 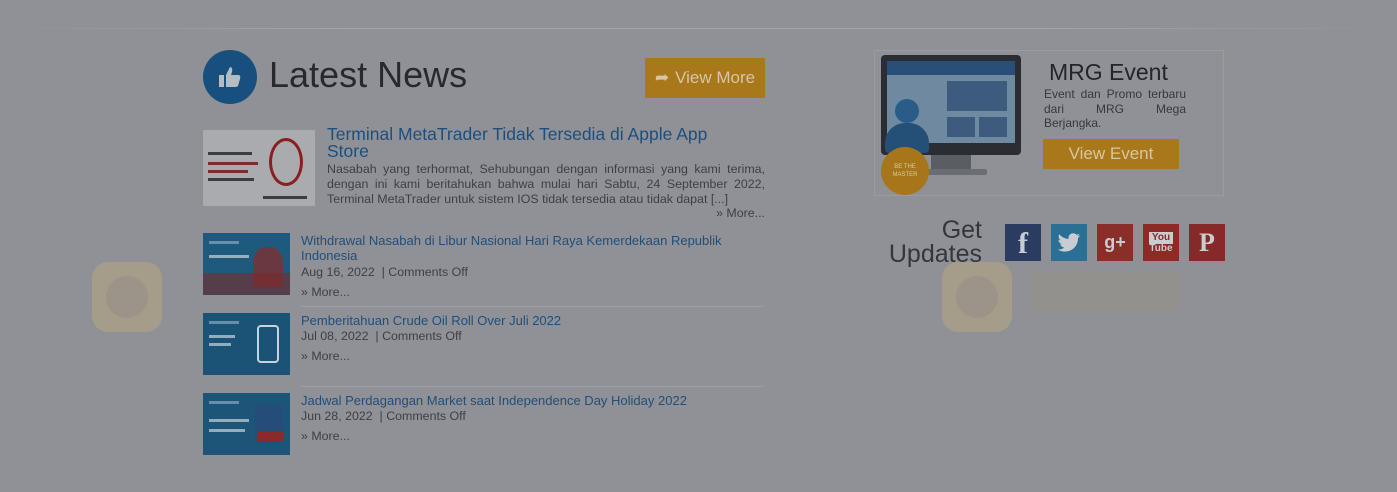 I want to click on view-more-button: ➦ View More, so click(x=705, y=78).